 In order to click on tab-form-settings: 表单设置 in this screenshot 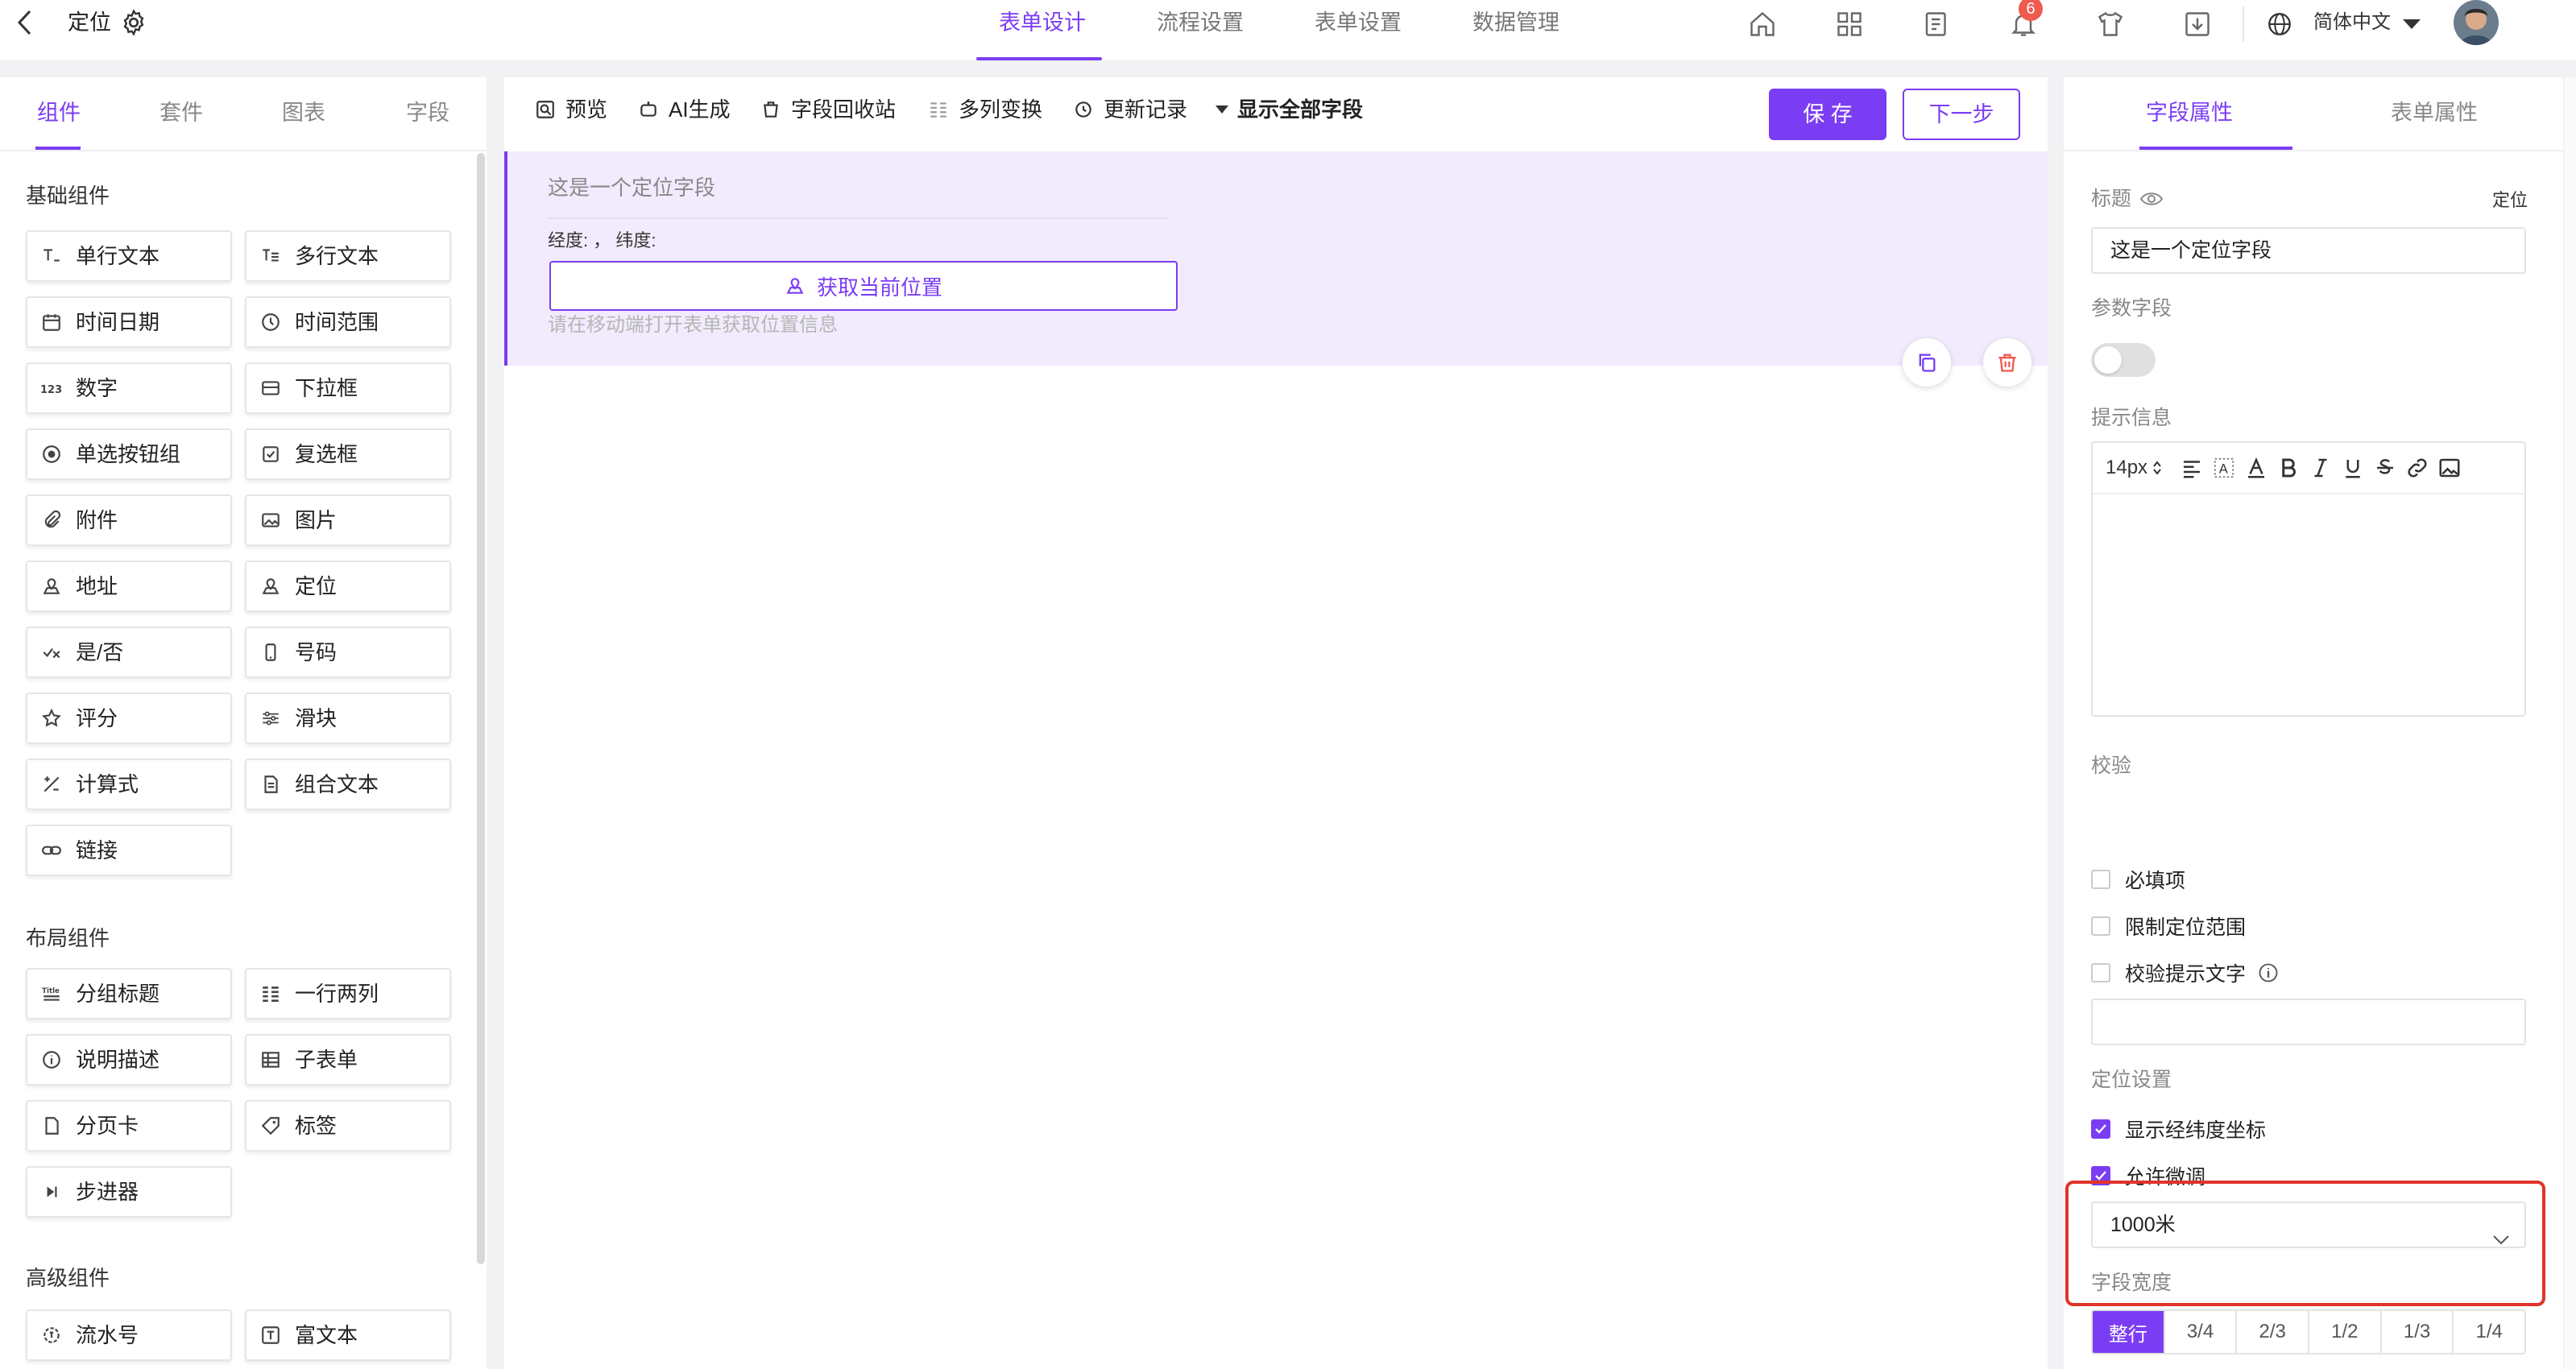, I will do `click(1358, 22)`.